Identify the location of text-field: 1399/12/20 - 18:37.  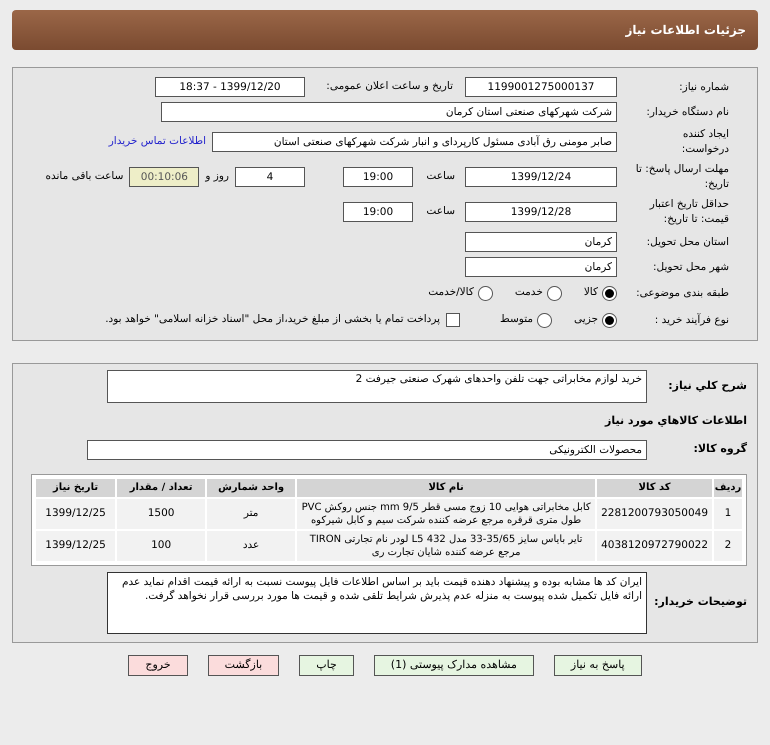
(230, 87).